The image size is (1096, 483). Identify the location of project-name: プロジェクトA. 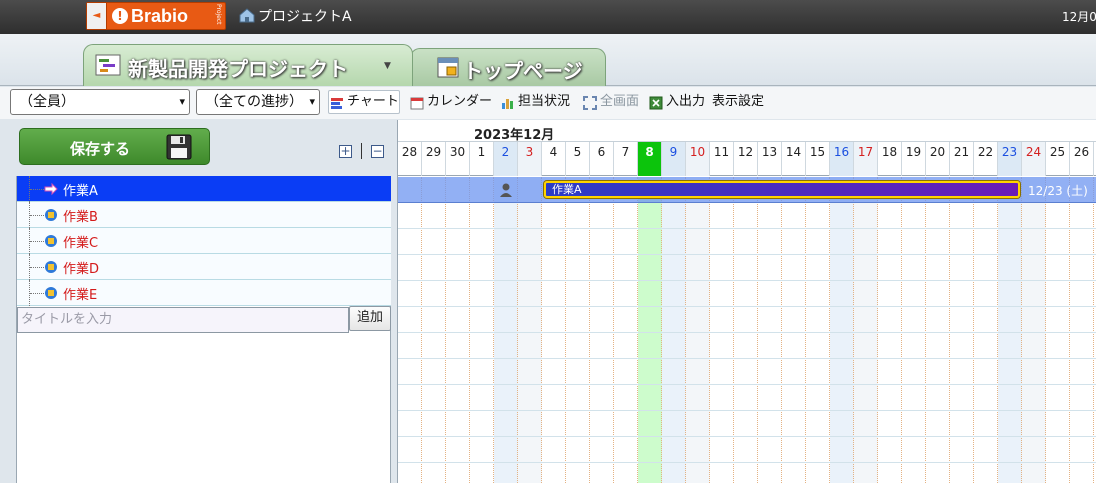
(305, 17).